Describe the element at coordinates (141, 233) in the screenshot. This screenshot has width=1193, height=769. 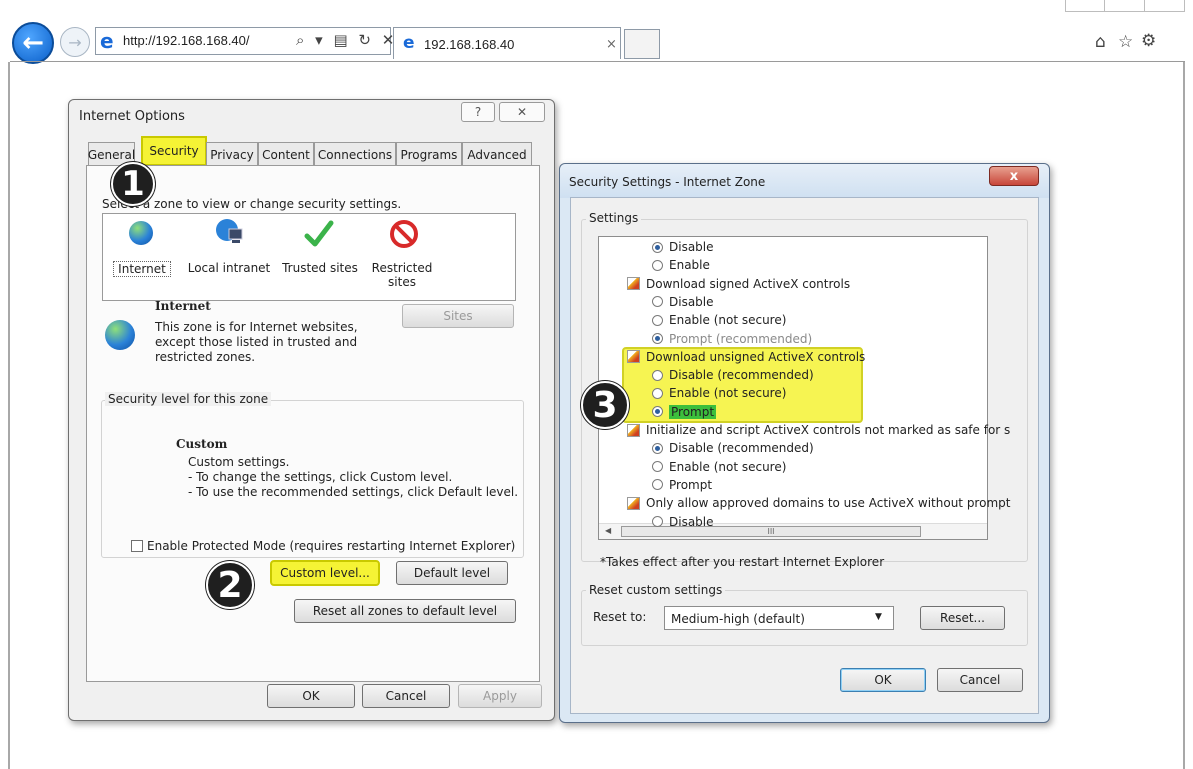
I see `internet-globe-icon` at that location.